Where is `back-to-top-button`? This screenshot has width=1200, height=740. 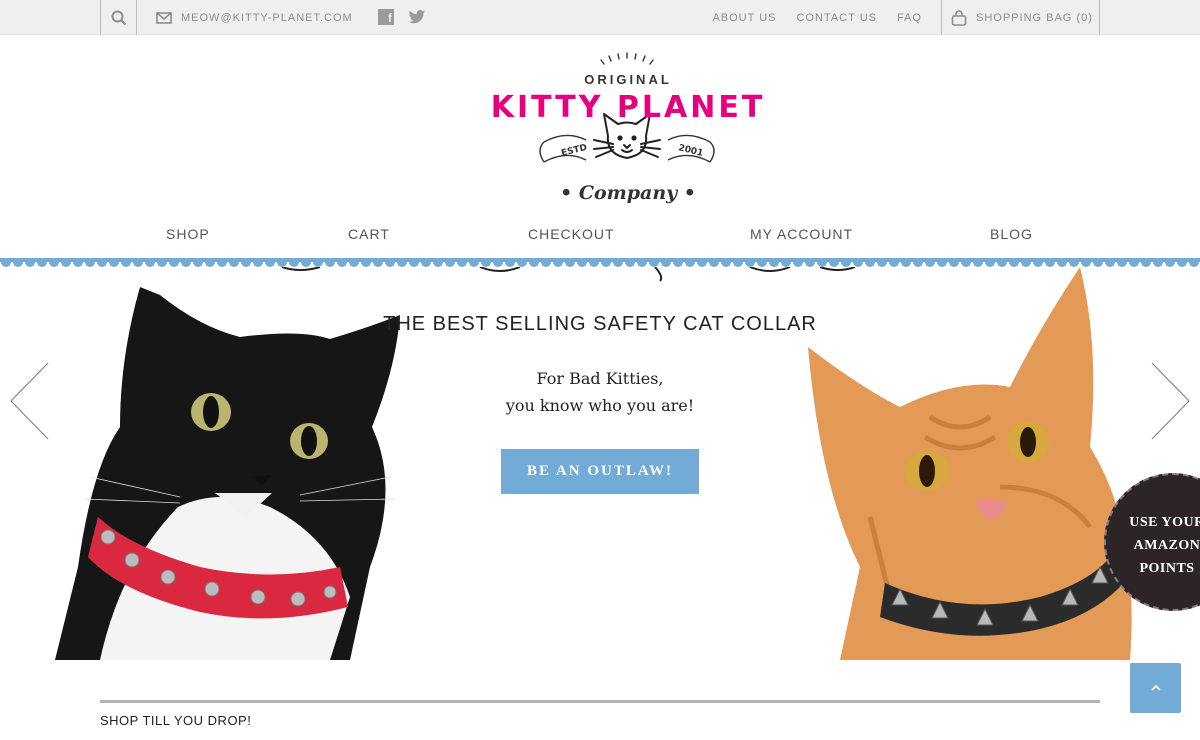
back-to-top-button is located at coordinates (1155, 688).